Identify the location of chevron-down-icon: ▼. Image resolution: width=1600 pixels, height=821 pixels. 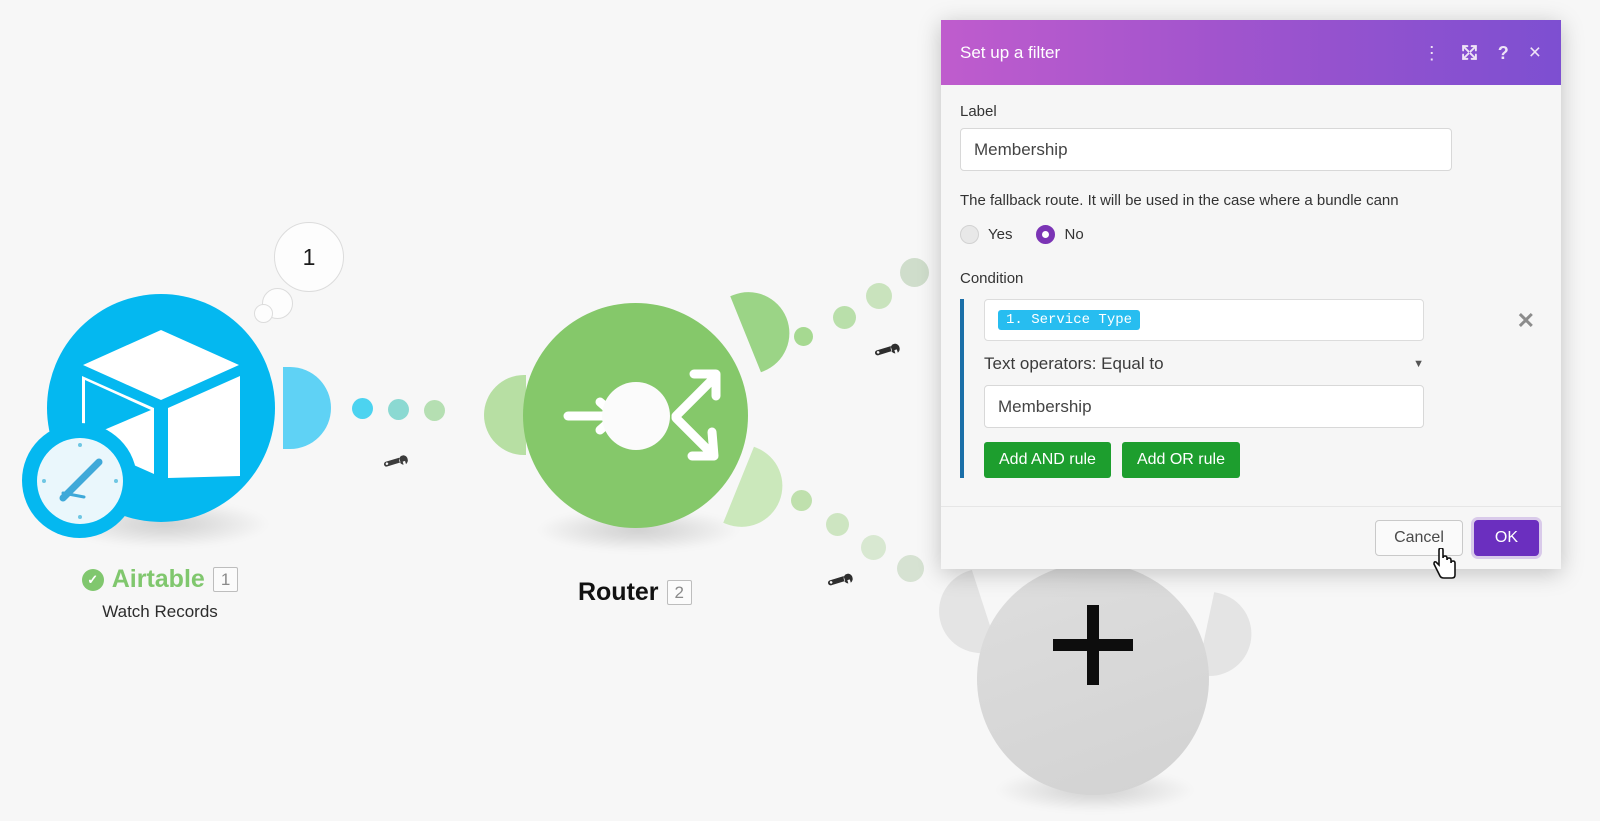
(1418, 364).